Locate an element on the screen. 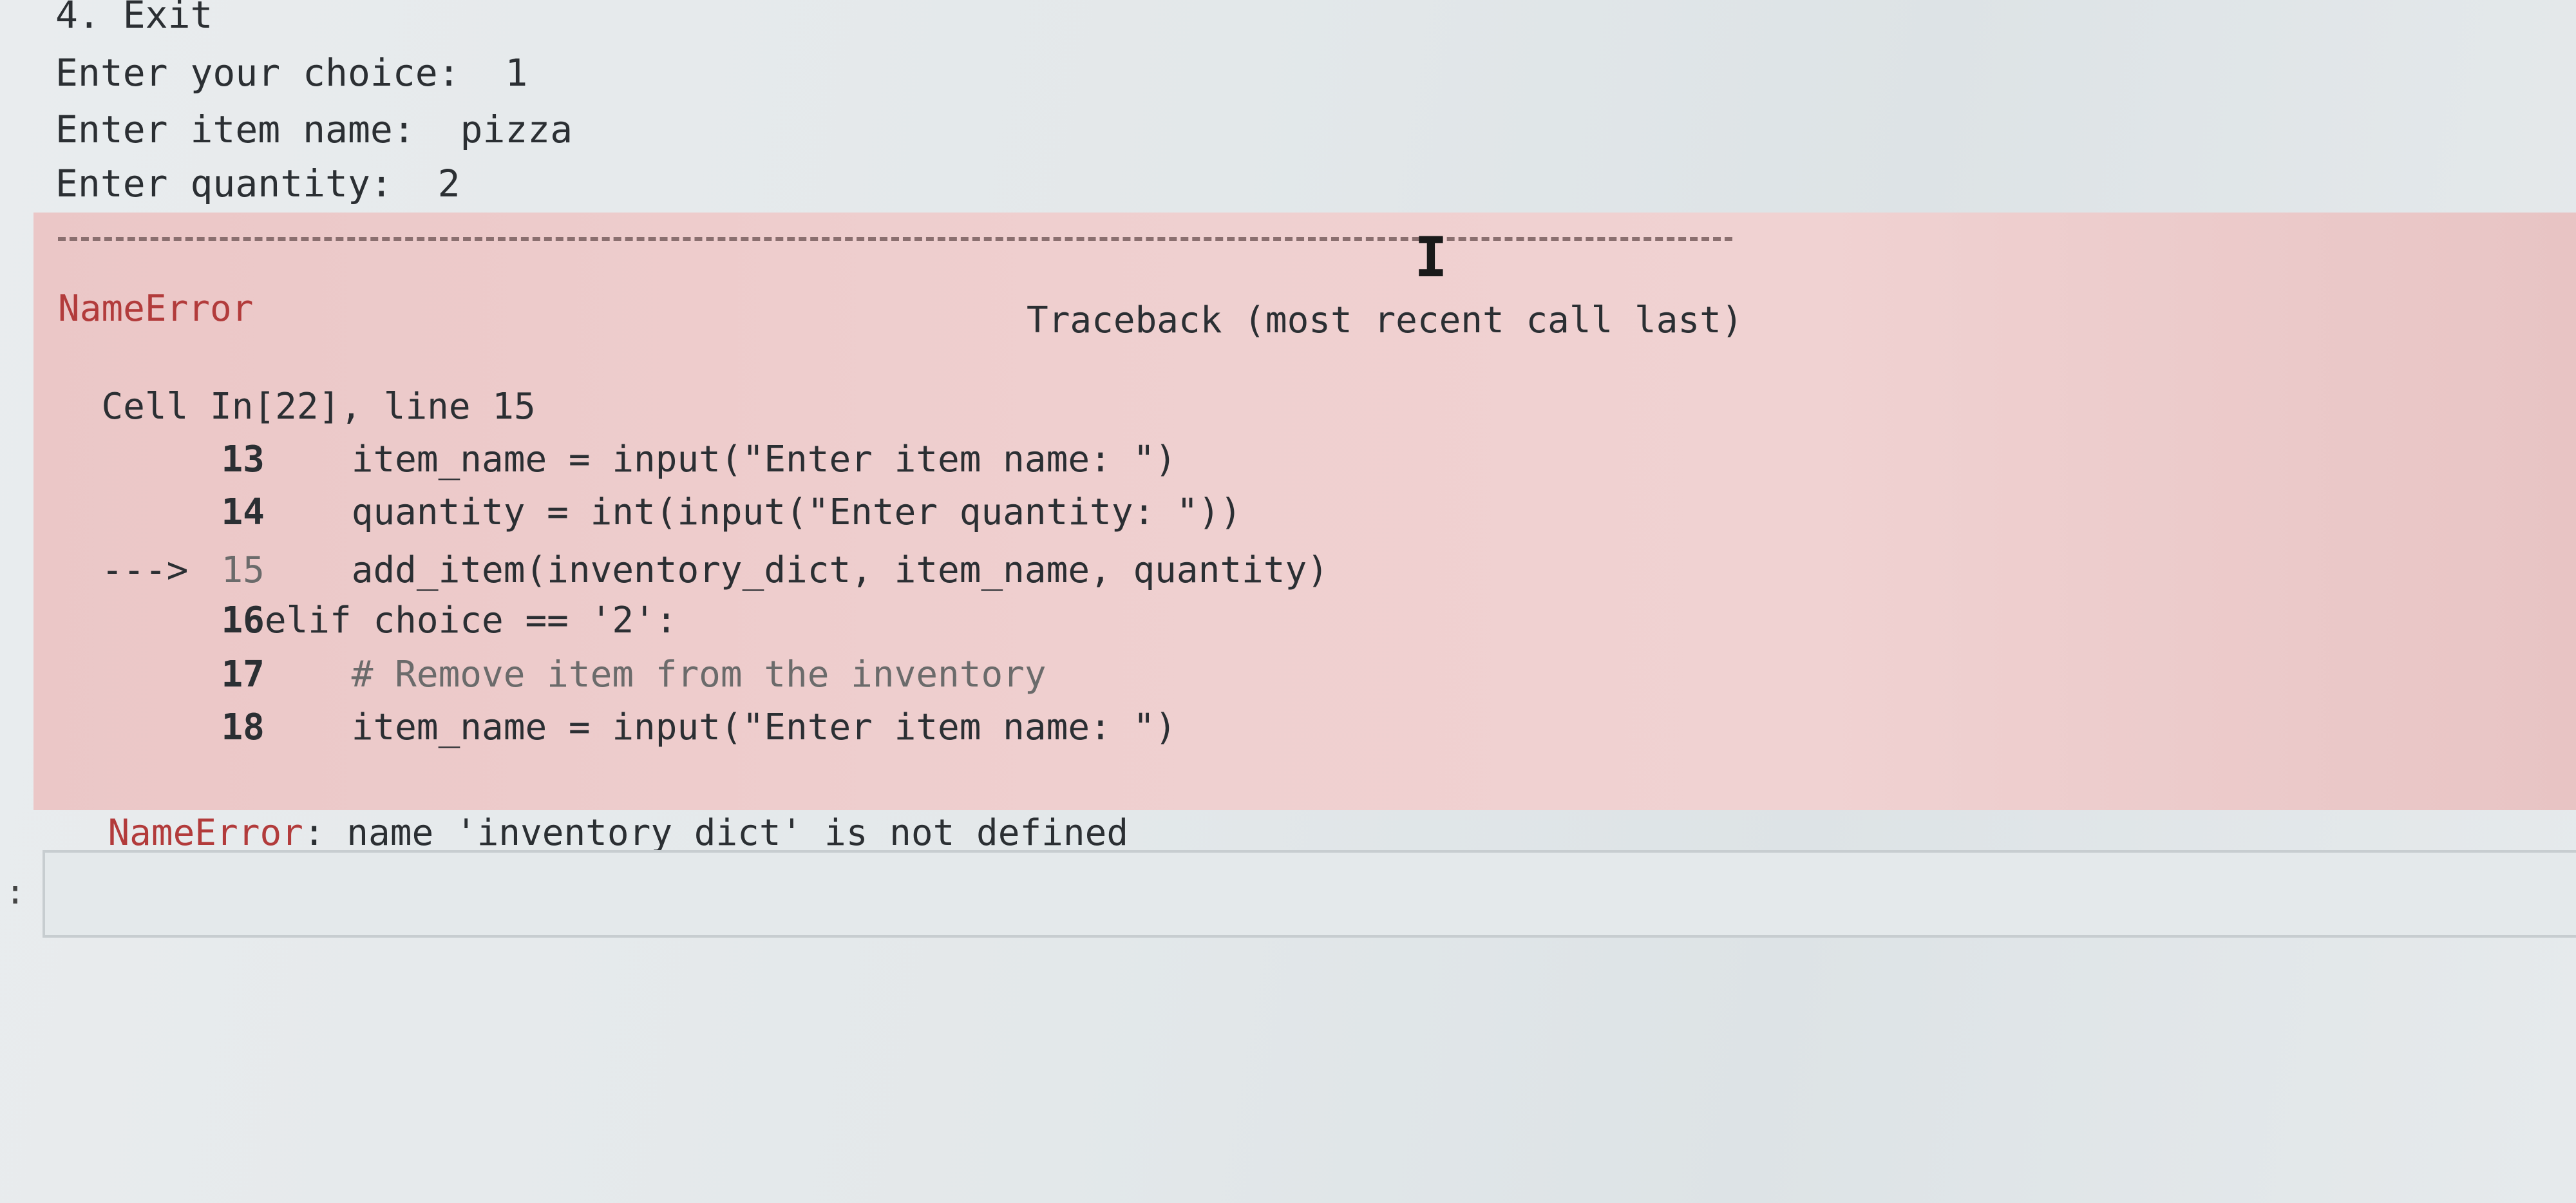  traceback-header: Traceback (most recent call last) is located at coordinates (1385, 320).